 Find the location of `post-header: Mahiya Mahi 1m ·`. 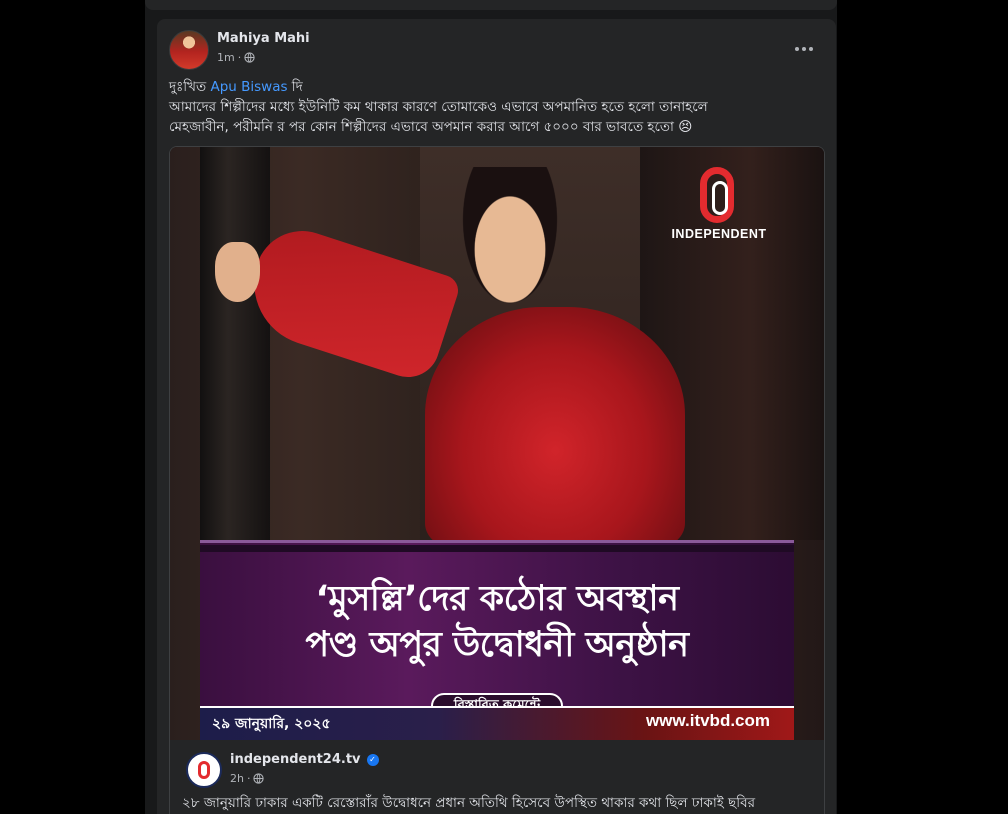

post-header: Mahiya Mahi 1m · is located at coordinates (496, 49).